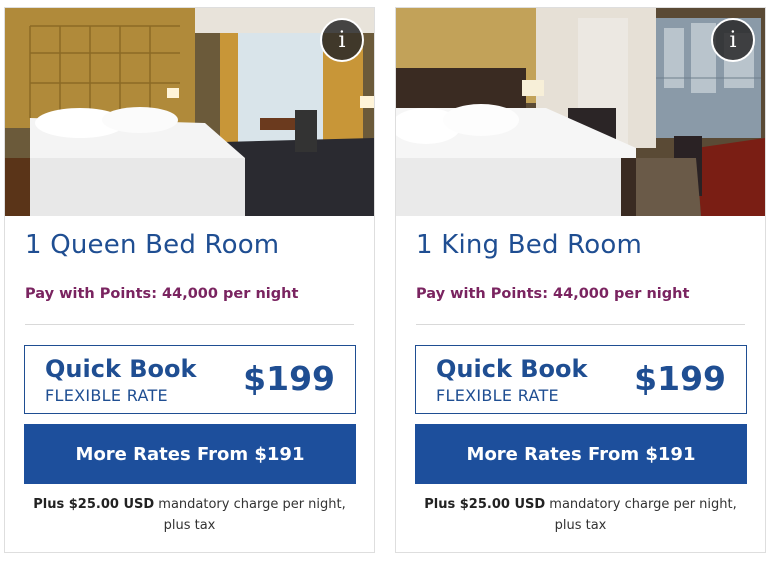 Image resolution: width=770 pixels, height=561 pixels. What do you see at coordinates (152, 245) in the screenshot?
I see `room-title: 1 Queen Bed Room` at bounding box center [152, 245].